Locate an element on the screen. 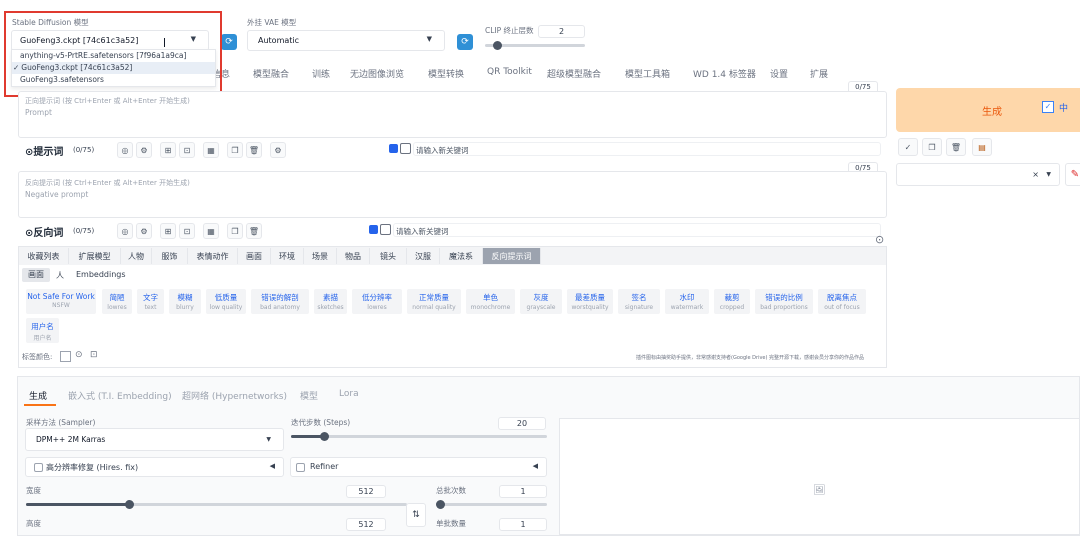 The width and height of the screenshot is (1080, 536). tab-toolbox: 模型工具箱 is located at coordinates (647, 73).